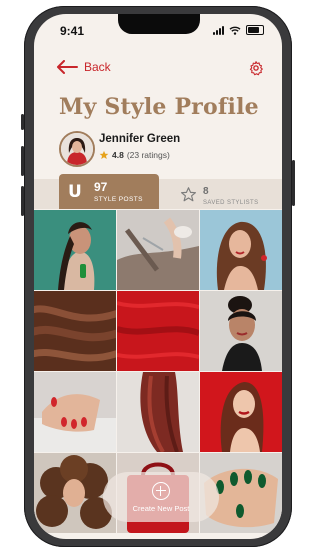  Describe the element at coordinates (241, 331) in the screenshot. I see `post-tile-updo` at that location.